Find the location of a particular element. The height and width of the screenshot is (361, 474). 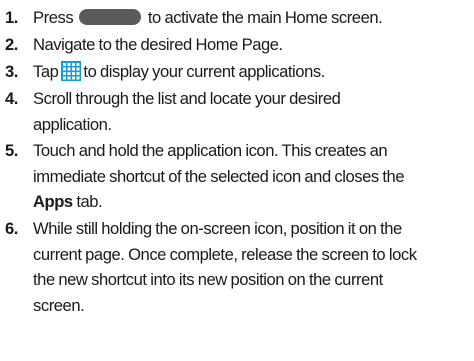

step-line: application. is located at coordinates (72, 124).